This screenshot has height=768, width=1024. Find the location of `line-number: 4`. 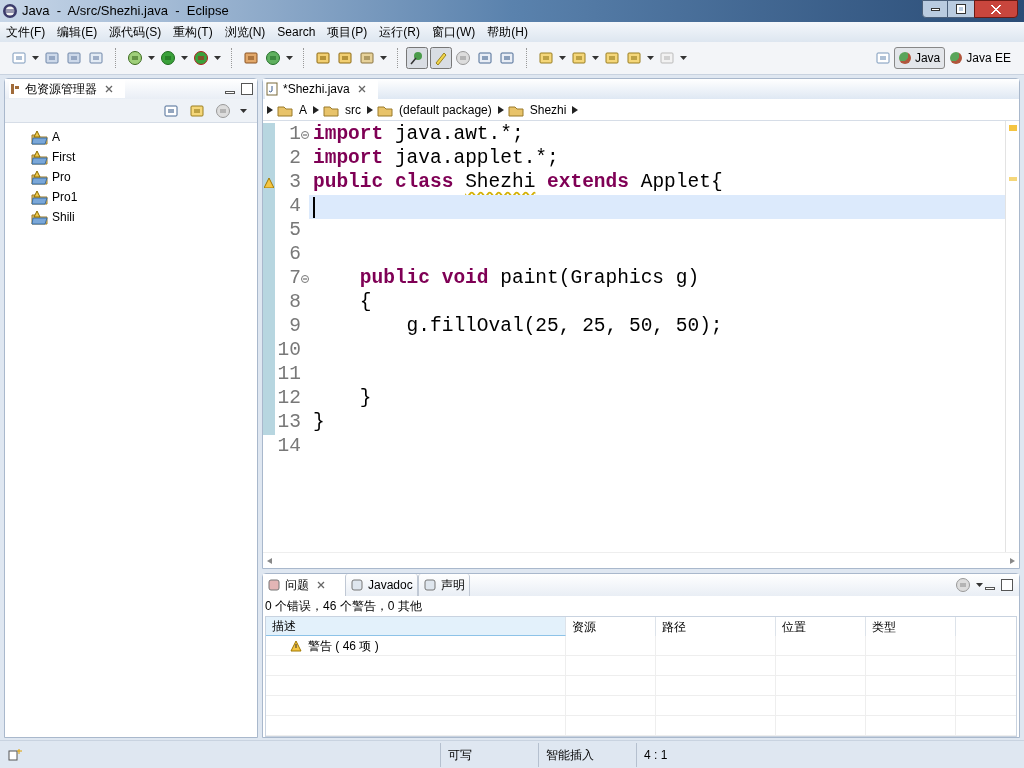

line-number: 4 is located at coordinates (294, 207).